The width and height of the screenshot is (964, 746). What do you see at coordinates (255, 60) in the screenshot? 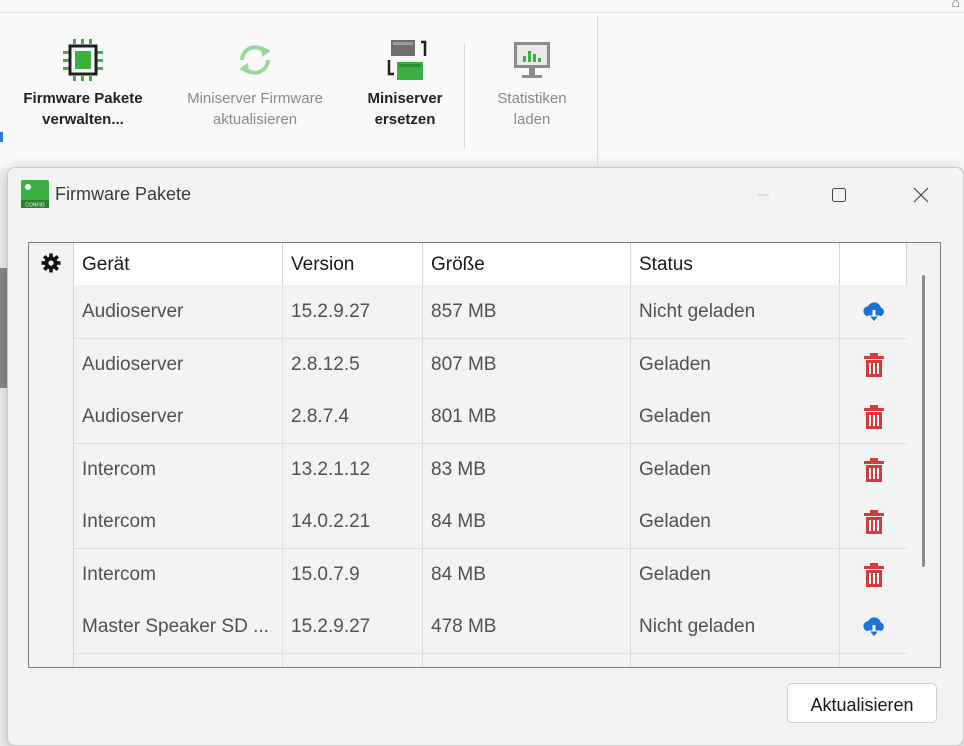
I see `refresh-cycle-icon` at bounding box center [255, 60].